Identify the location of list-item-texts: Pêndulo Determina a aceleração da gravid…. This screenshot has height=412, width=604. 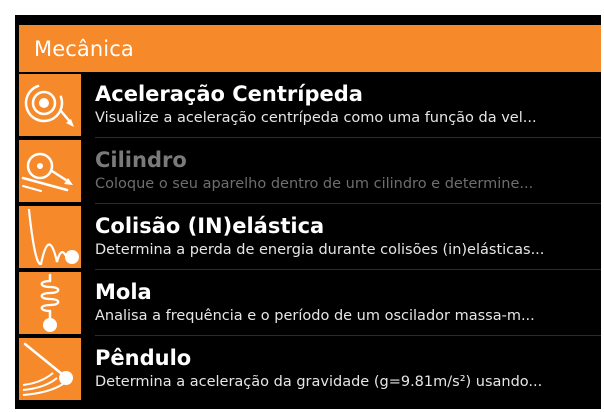
(348, 369).